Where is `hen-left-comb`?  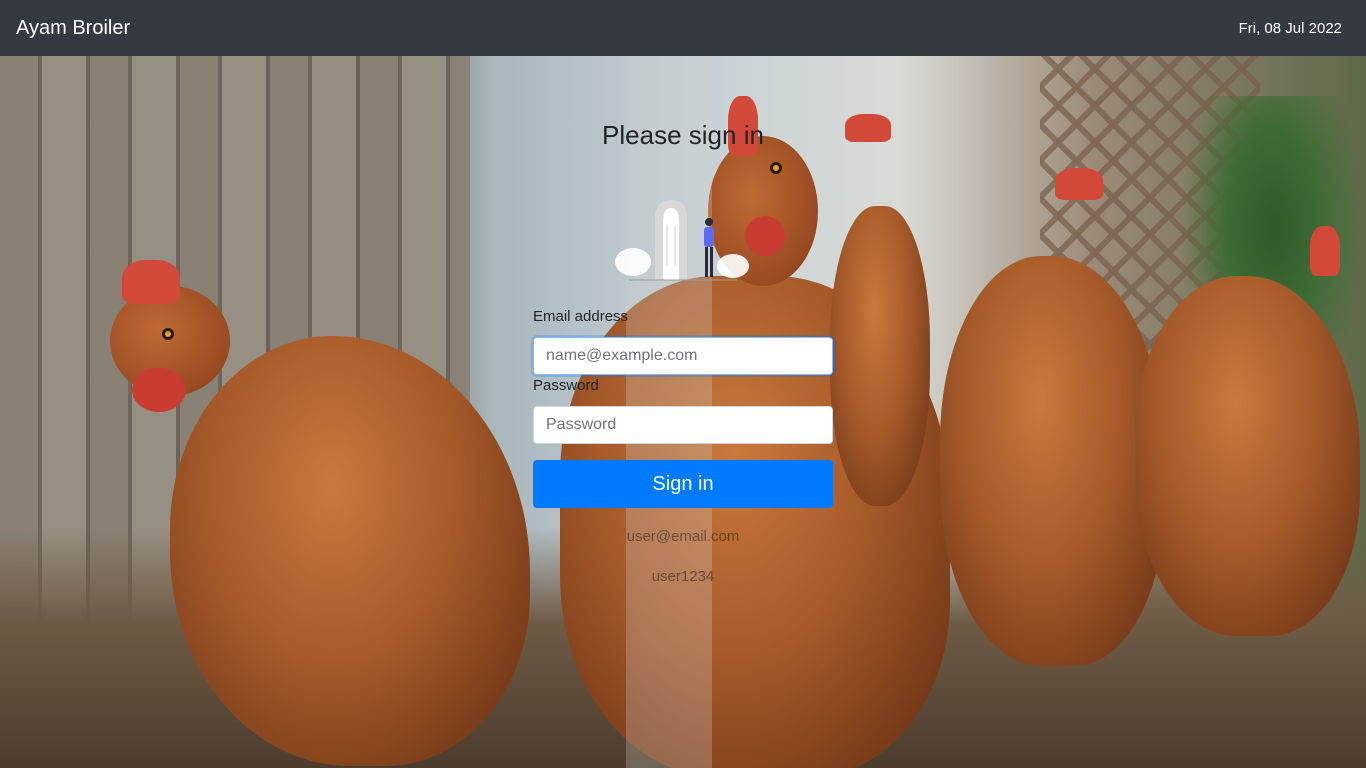
hen-left-comb is located at coordinates (151, 282).